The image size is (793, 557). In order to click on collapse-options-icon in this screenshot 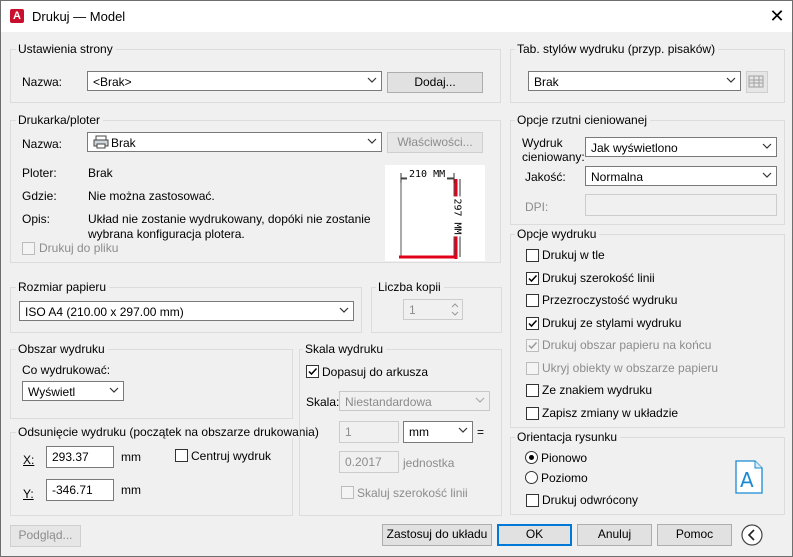, I will do `click(752, 535)`.